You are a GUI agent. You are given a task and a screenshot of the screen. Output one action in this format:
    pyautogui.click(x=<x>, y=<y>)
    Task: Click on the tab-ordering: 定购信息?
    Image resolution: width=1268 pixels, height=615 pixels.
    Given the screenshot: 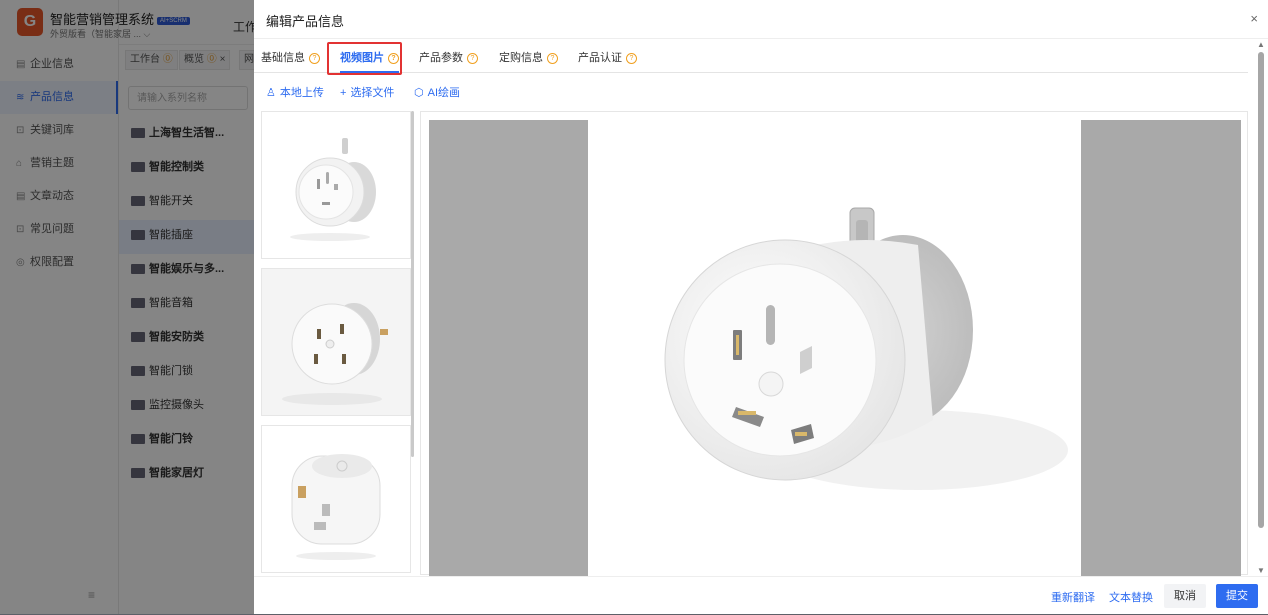 What is the action you would take?
    pyautogui.click(x=528, y=58)
    